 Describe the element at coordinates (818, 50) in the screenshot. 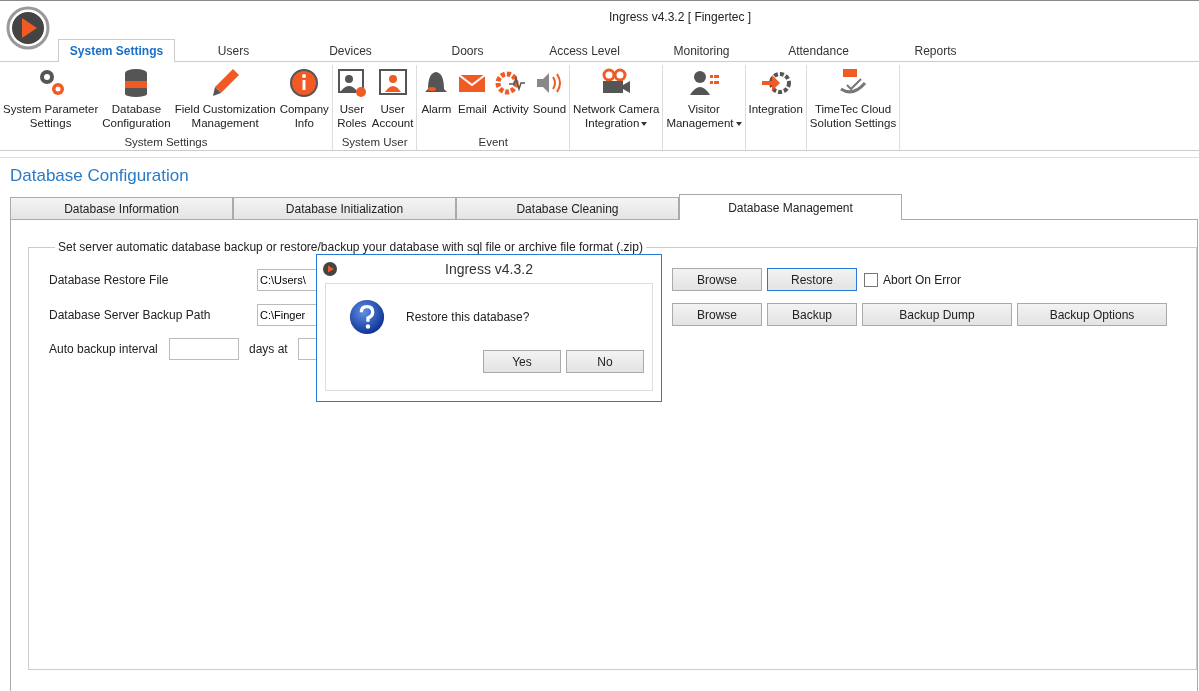

I see `ribbon-tab: Attendance` at that location.